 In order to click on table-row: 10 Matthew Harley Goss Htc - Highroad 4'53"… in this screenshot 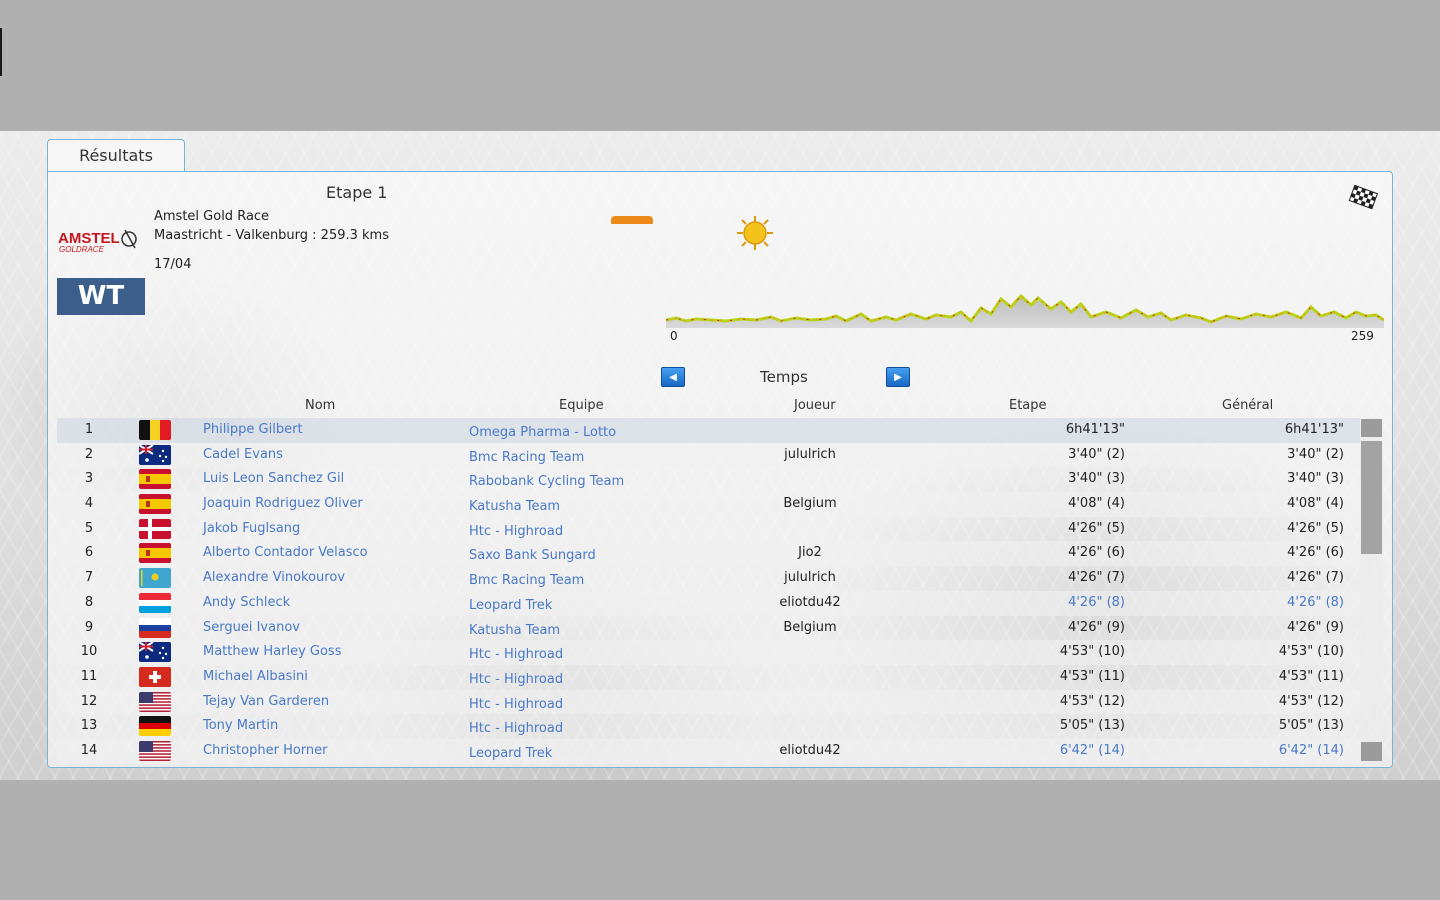, I will do `click(708, 652)`.